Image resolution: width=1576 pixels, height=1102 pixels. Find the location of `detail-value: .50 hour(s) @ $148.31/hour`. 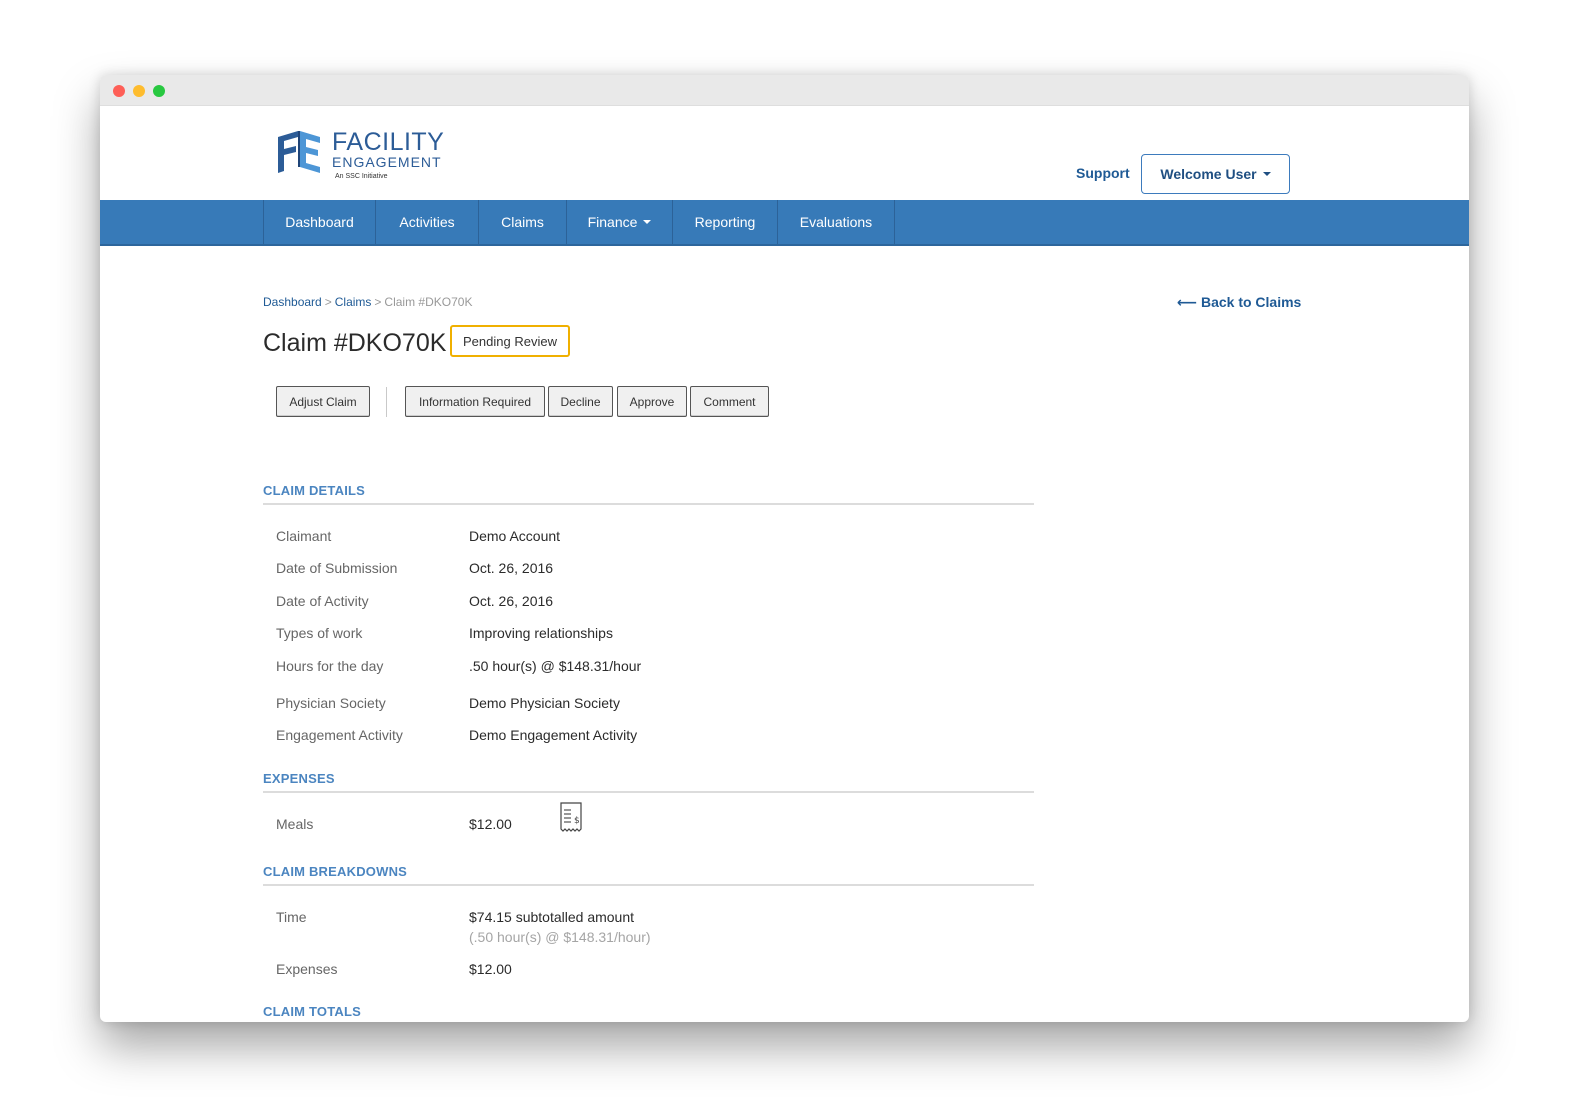

detail-value: .50 hour(s) @ $148.31/hour is located at coordinates (555, 666).